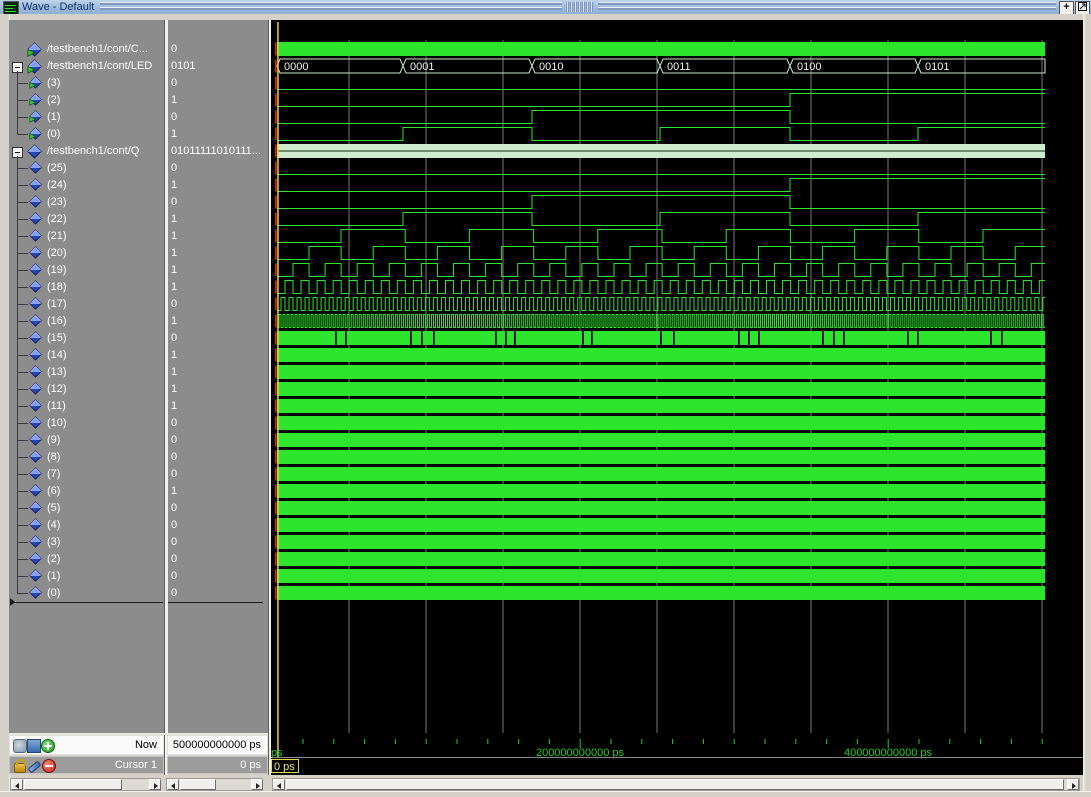 The height and width of the screenshot is (797, 1091). What do you see at coordinates (86, 423) in the screenshot?
I see `signal-name-row: (10)` at bounding box center [86, 423].